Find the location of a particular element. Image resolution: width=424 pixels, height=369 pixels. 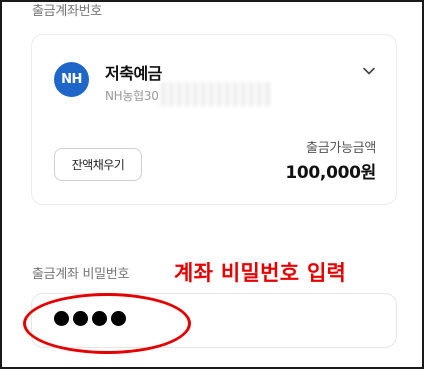

withdrawal-account-label: 출금계좌번호 is located at coordinates (67, 11).